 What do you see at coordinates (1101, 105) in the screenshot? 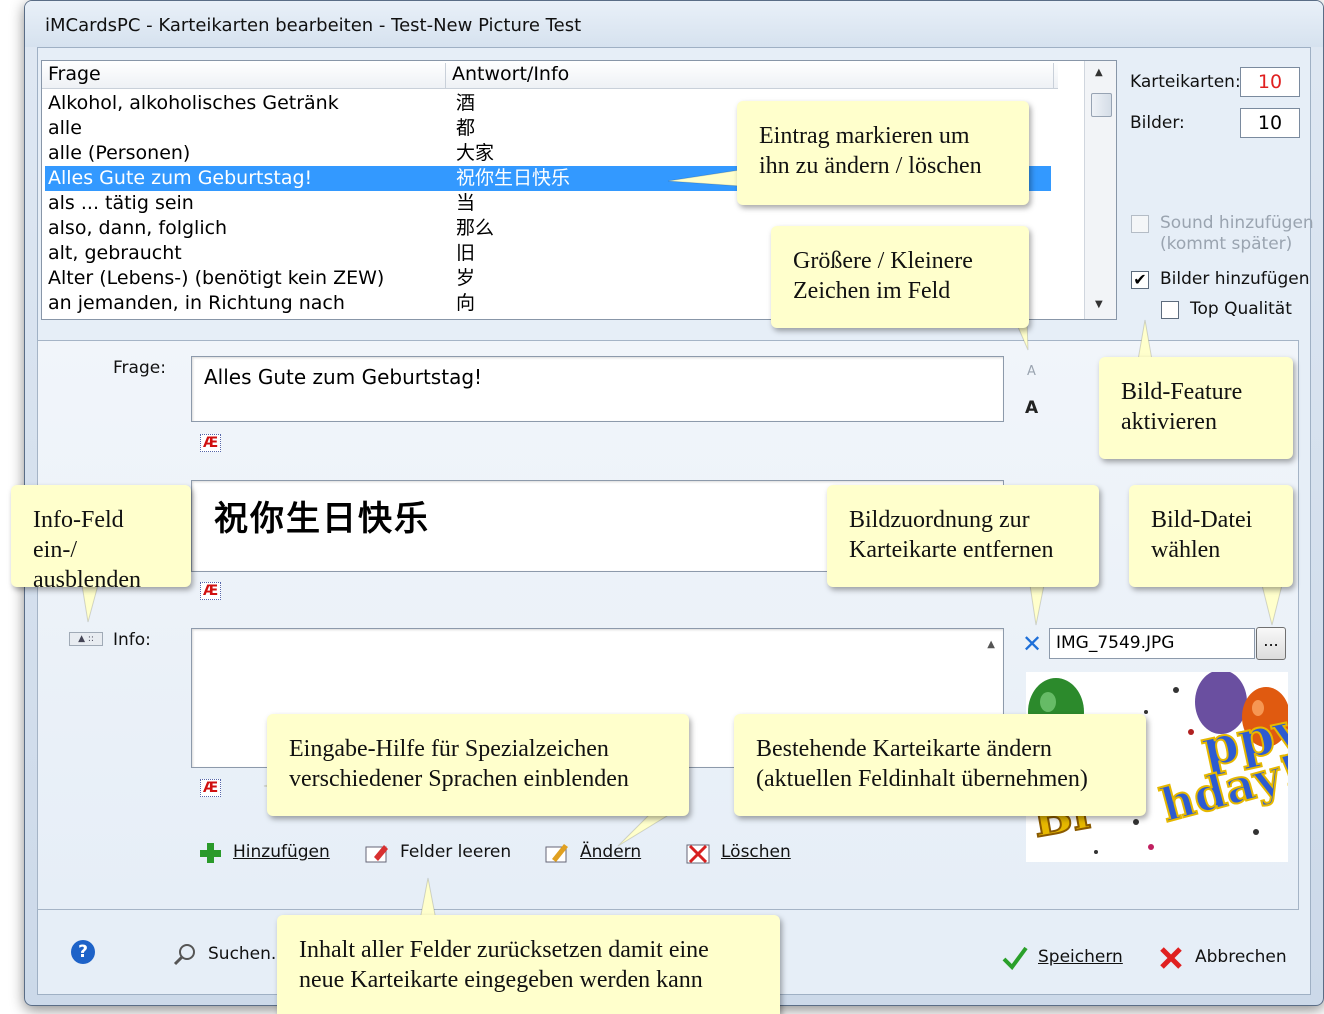
I see `scroll-thumb` at bounding box center [1101, 105].